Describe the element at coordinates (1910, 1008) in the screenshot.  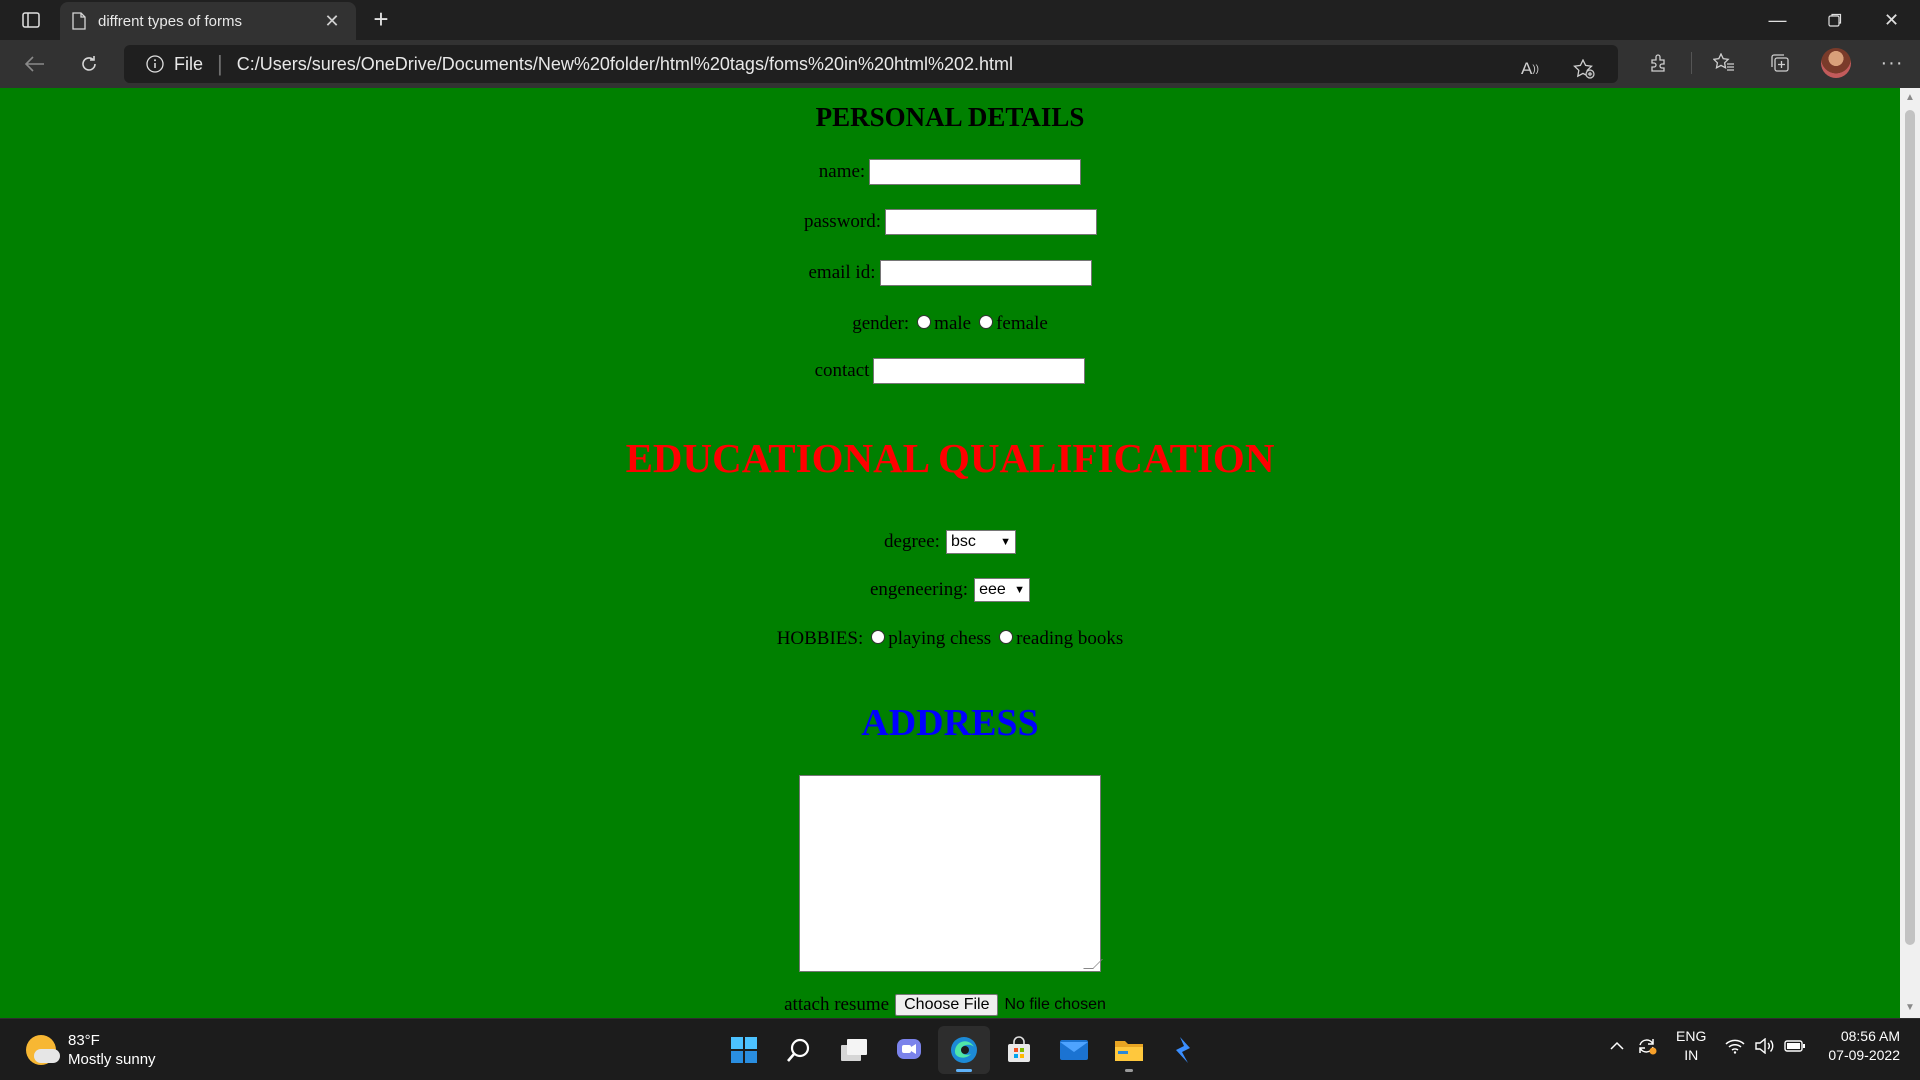
I see `scroll-down-icon: ▼` at that location.